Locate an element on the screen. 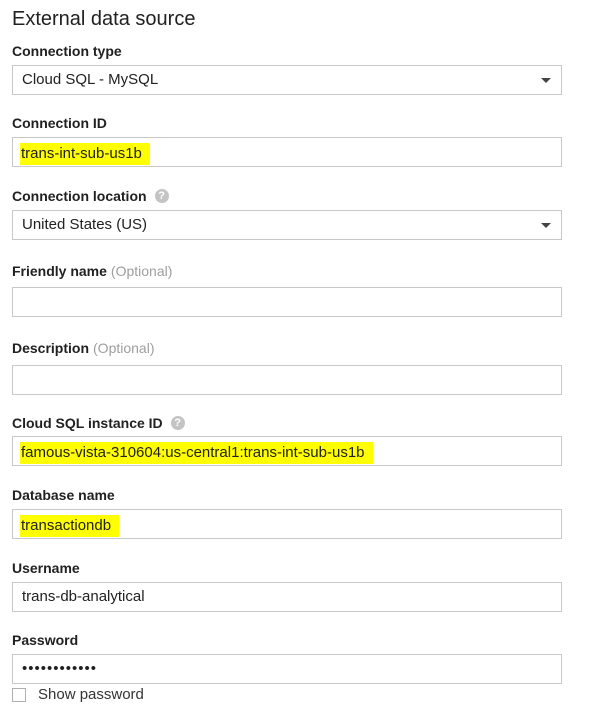  connection-id-field: Connection ID trans-int-sub-us1b is located at coordinates (287, 140).